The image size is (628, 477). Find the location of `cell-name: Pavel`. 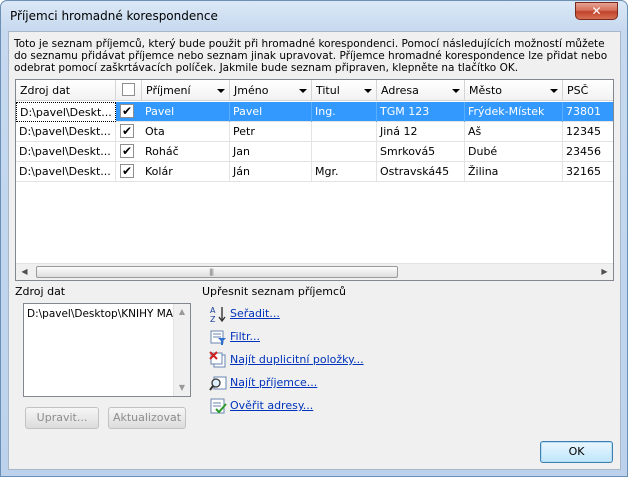

cell-name: Pavel is located at coordinates (271, 112).